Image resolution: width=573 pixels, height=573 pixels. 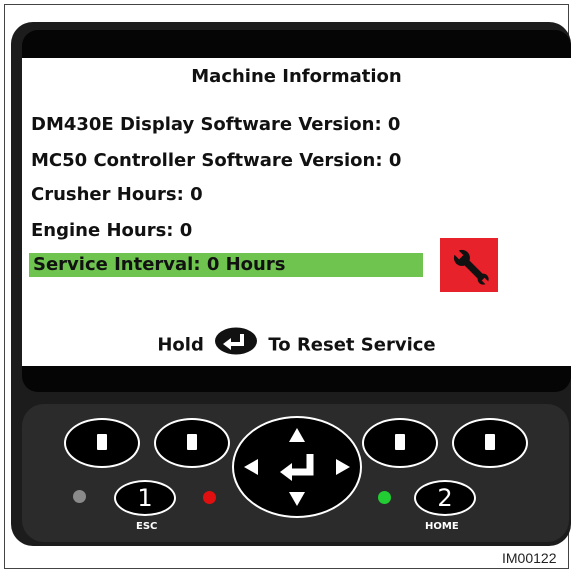 What do you see at coordinates (112, 230) in the screenshot?
I see `engine-hours: Engine Hours: 0` at bounding box center [112, 230].